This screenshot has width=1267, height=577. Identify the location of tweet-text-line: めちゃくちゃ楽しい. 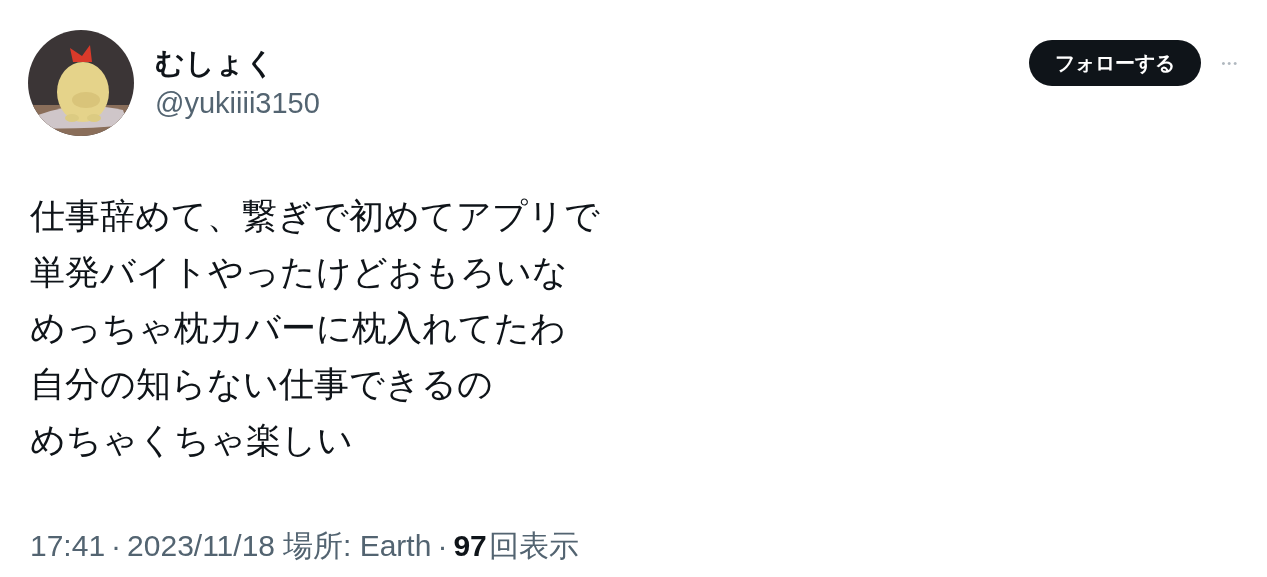
(191, 440).